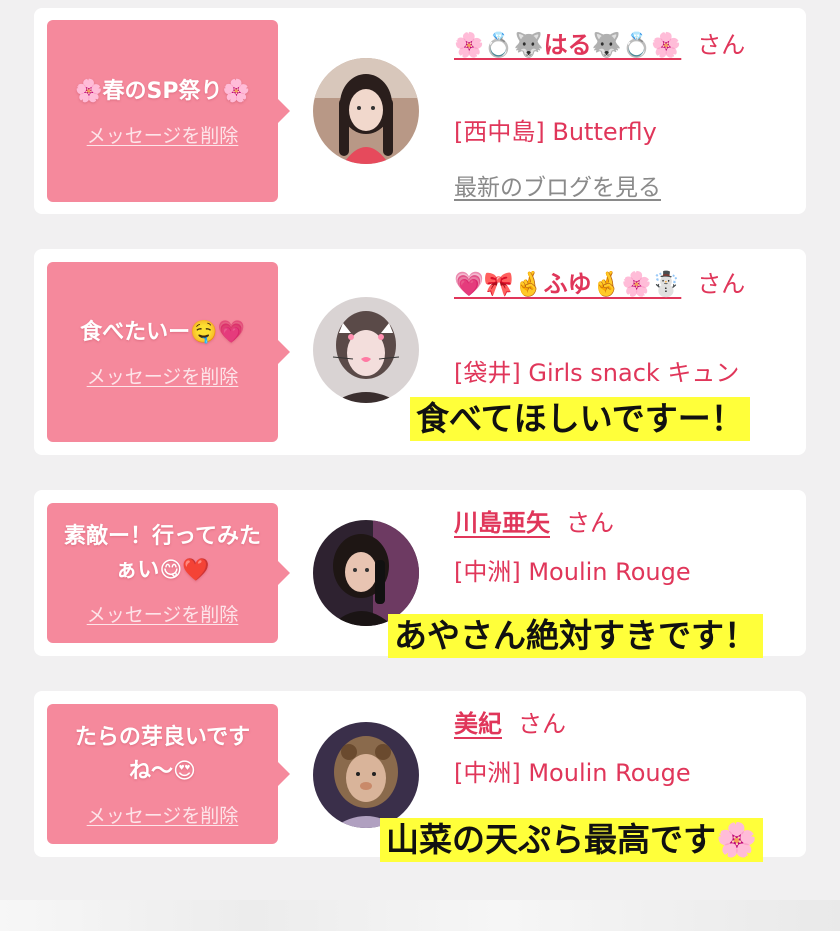 This screenshot has height=931, width=840. Describe the element at coordinates (580, 419) in the screenshot. I see `overlay-caption: 食べてほしいですー！` at that location.